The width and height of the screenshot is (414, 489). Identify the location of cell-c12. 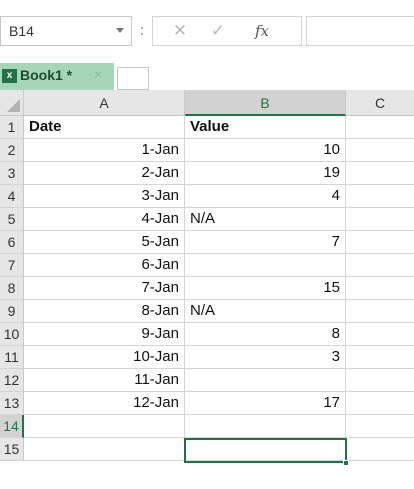
(380, 380).